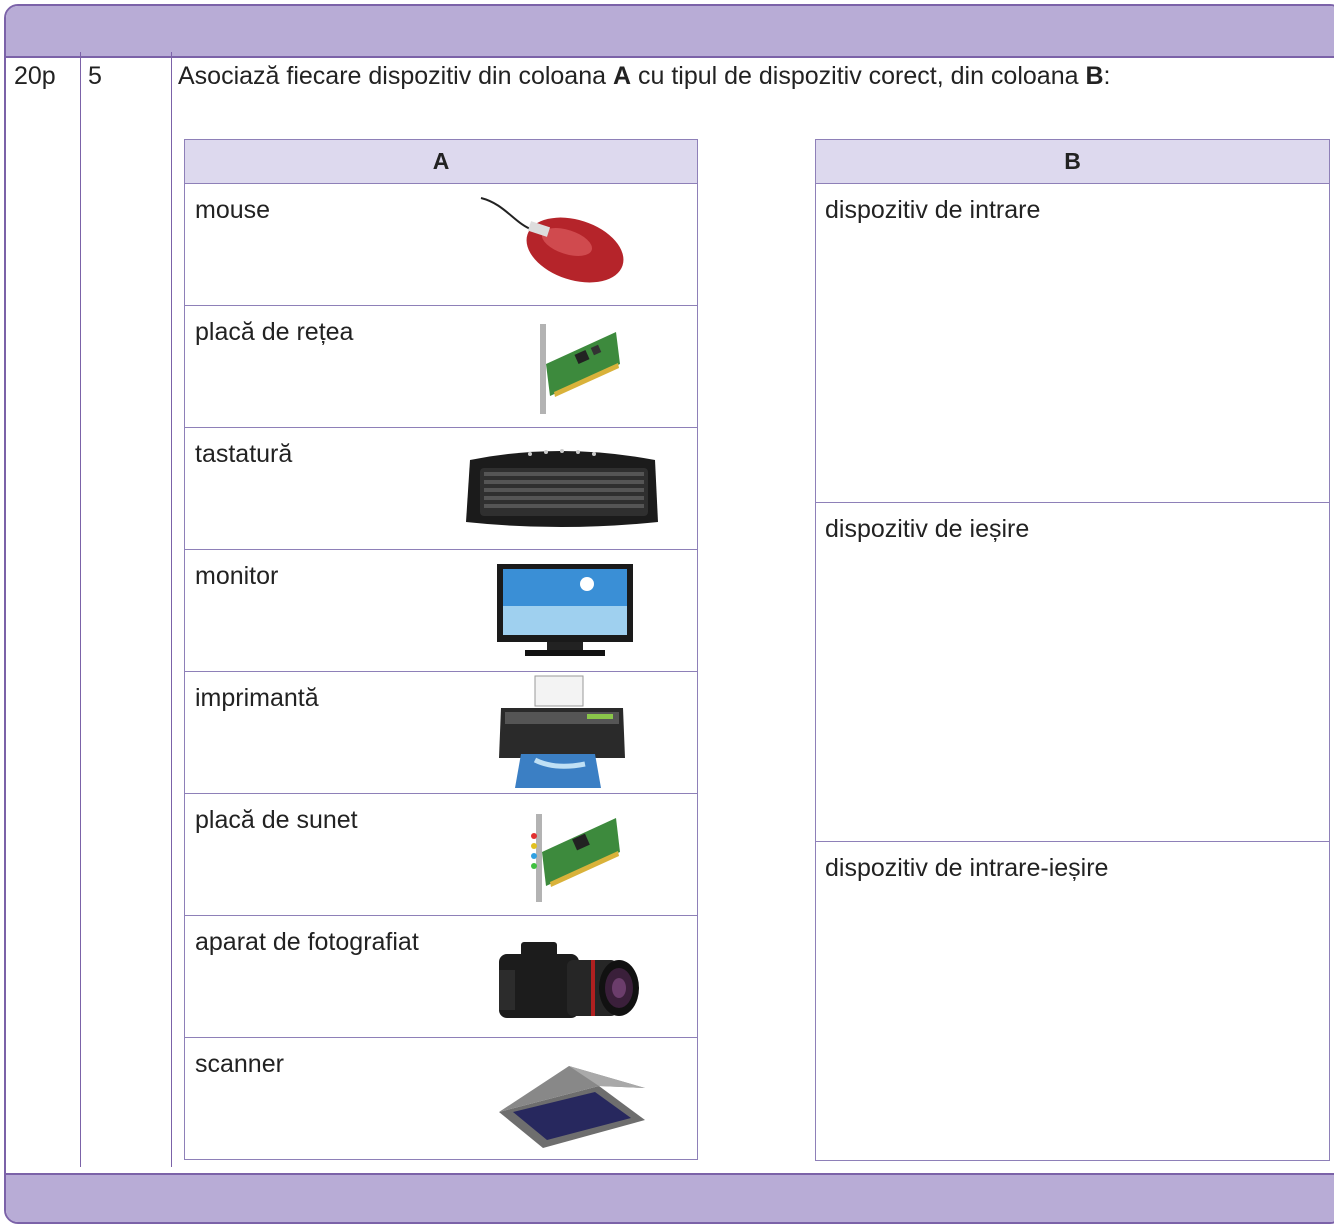  What do you see at coordinates (441, 610) in the screenshot?
I see `device-row-monitor: monitor` at bounding box center [441, 610].